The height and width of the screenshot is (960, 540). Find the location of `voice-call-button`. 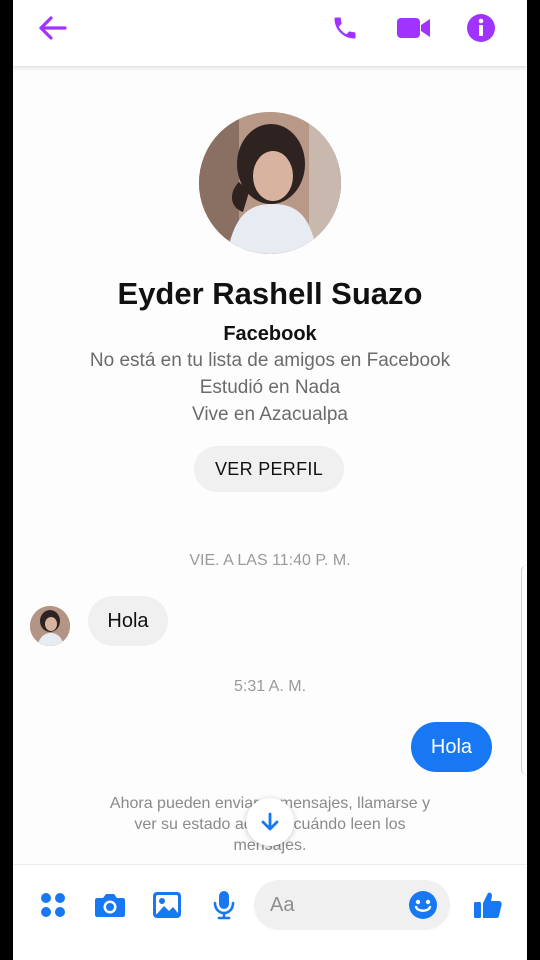

voice-call-button is located at coordinates (345, 28).